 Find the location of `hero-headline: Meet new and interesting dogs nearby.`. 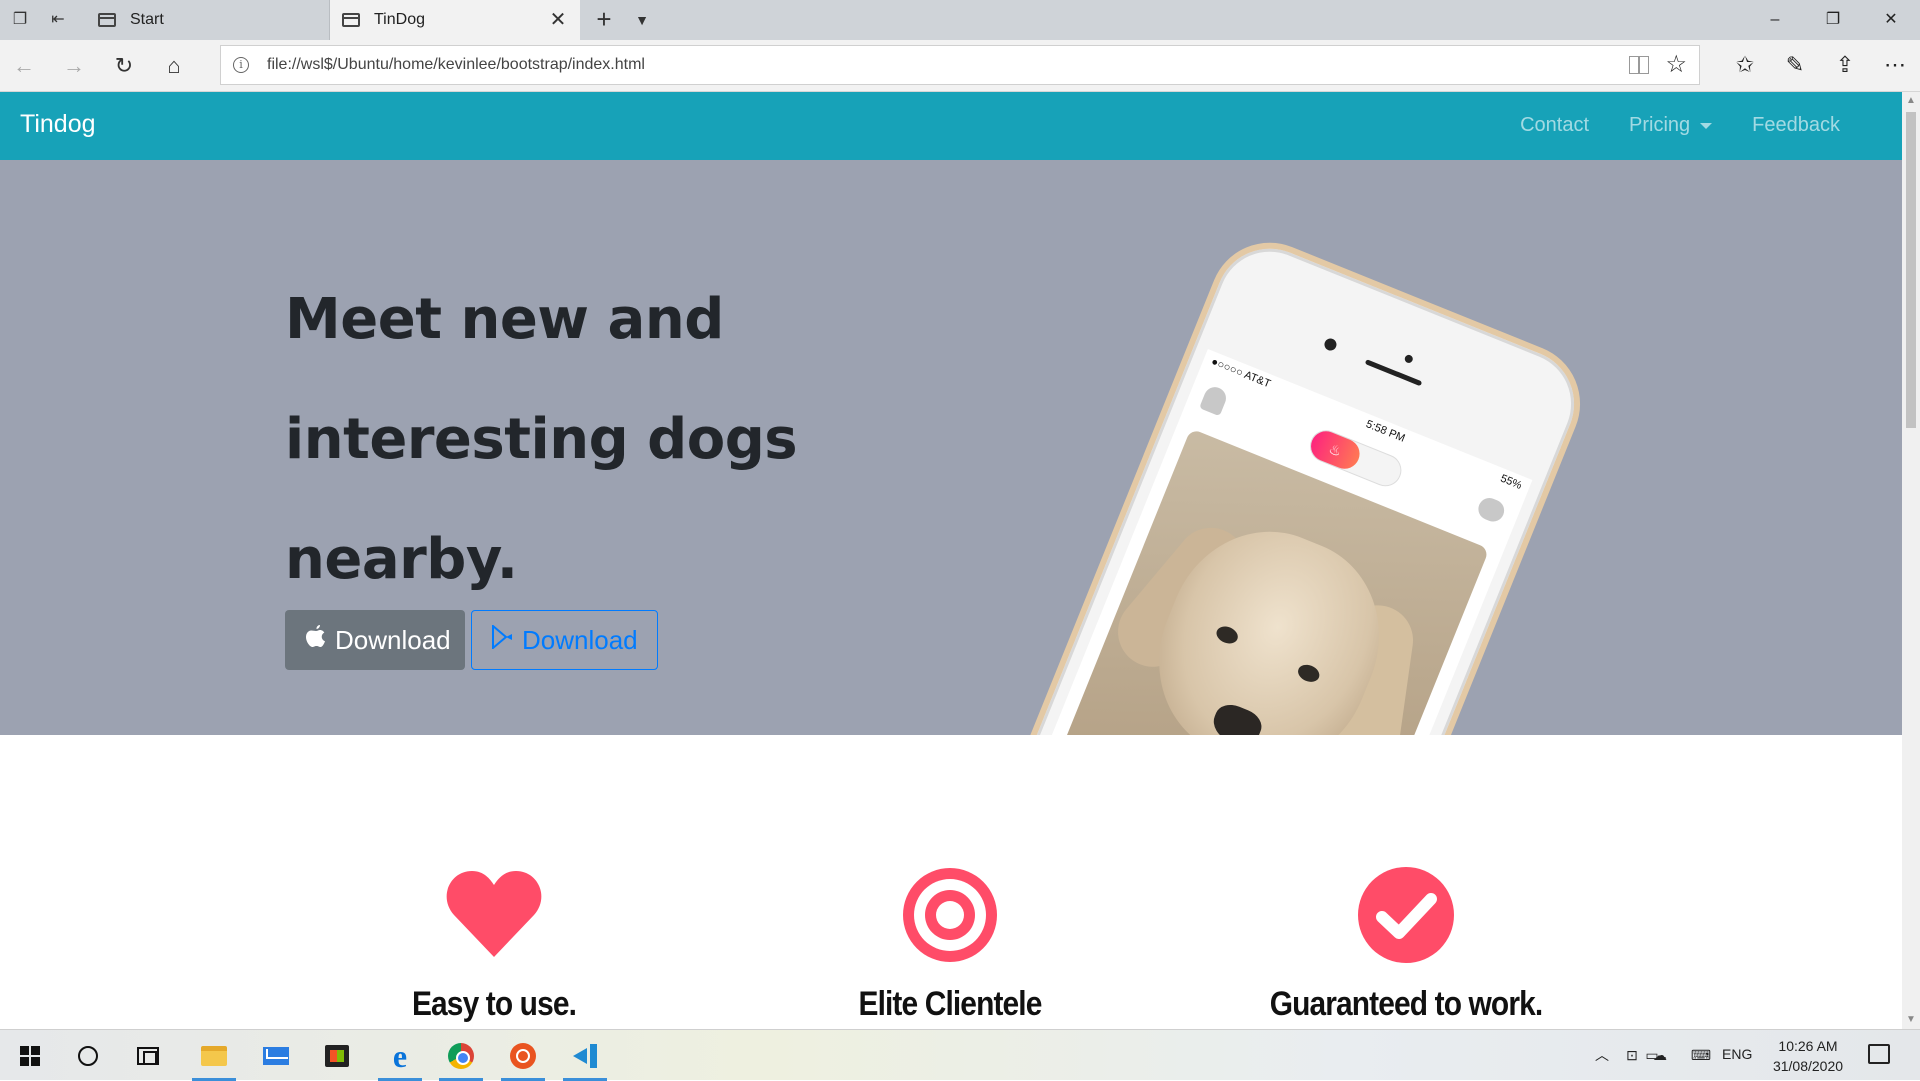

hero-headline: Meet new and interesting dogs nearby. is located at coordinates (545, 440).